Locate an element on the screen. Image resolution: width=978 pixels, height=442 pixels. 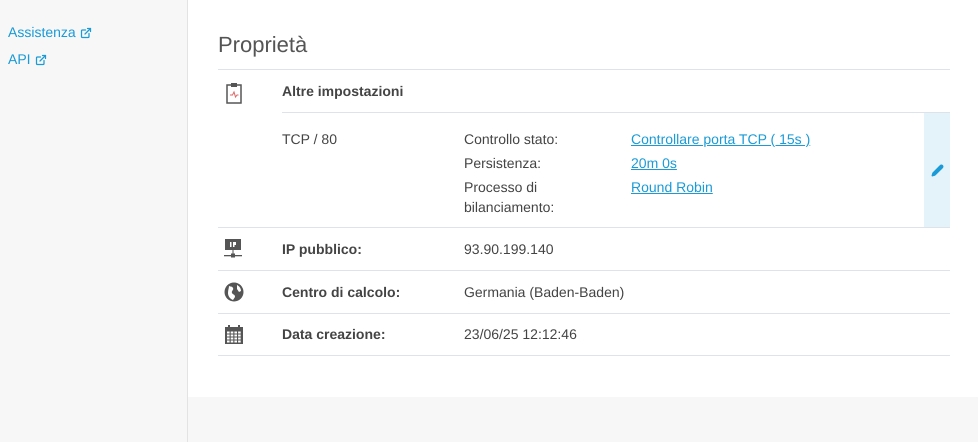
detail-label: Controllo stato: is located at coordinates (512, 139).